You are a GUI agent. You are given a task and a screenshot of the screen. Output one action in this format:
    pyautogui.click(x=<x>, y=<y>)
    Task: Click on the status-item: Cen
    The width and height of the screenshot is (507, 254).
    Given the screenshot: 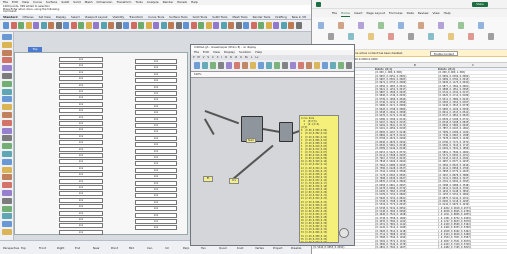 What is the action you would take?
    pyautogui.click(x=149, y=248)
    